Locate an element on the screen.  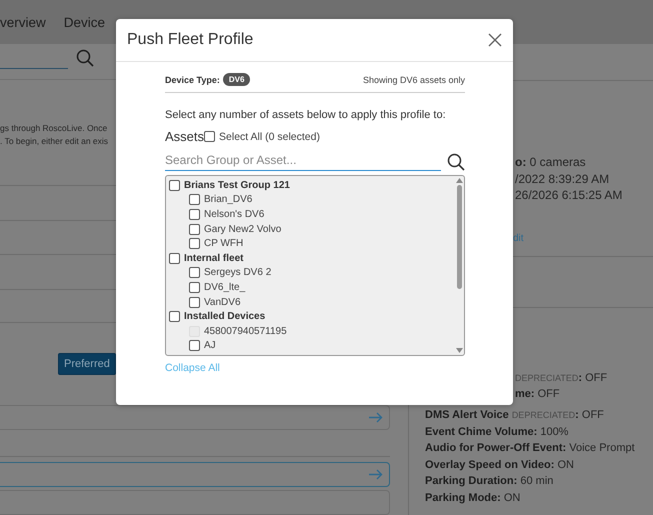
device-type-label: Device Type: is located at coordinates (192, 79).